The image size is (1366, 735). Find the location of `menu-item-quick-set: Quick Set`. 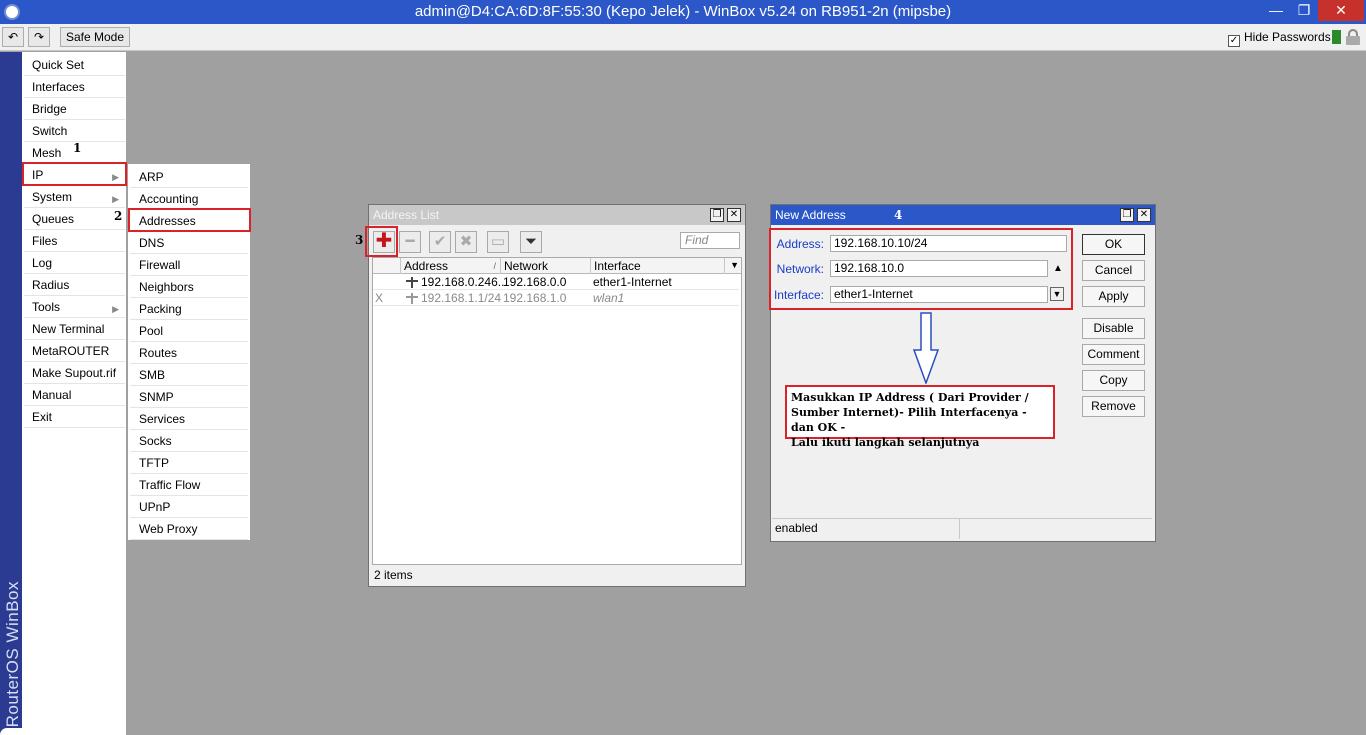

menu-item-quick-set: Quick Set is located at coordinates (74, 65).